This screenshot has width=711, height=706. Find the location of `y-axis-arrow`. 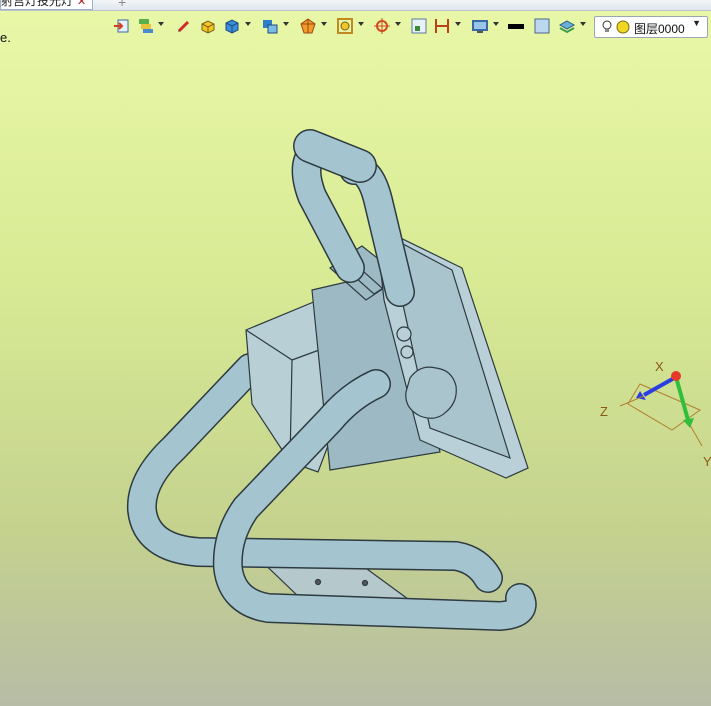

y-axis-arrow is located at coordinates (682, 398).